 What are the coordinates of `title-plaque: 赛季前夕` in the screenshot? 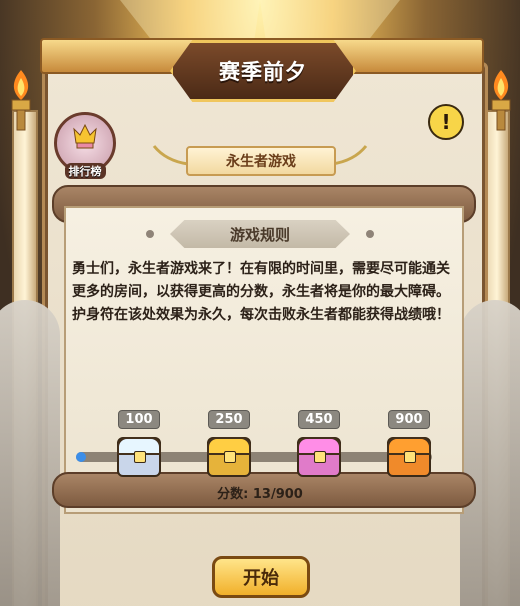 It's located at (263, 71).